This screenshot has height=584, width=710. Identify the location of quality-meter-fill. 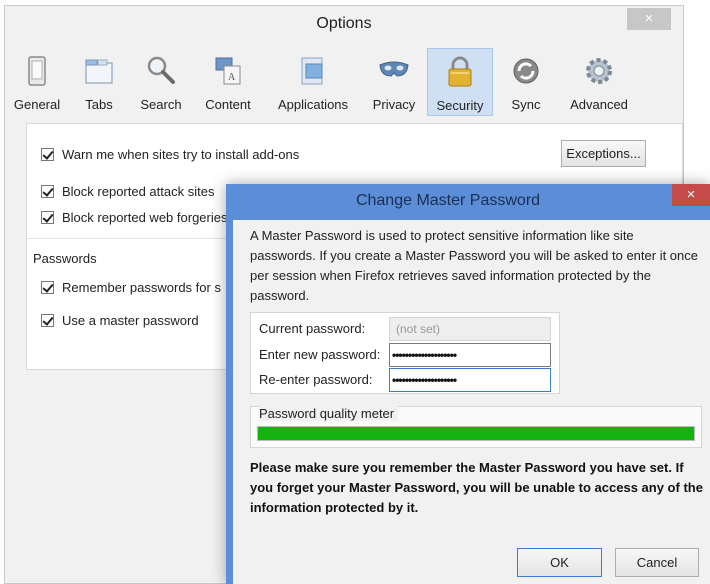
(476, 433).